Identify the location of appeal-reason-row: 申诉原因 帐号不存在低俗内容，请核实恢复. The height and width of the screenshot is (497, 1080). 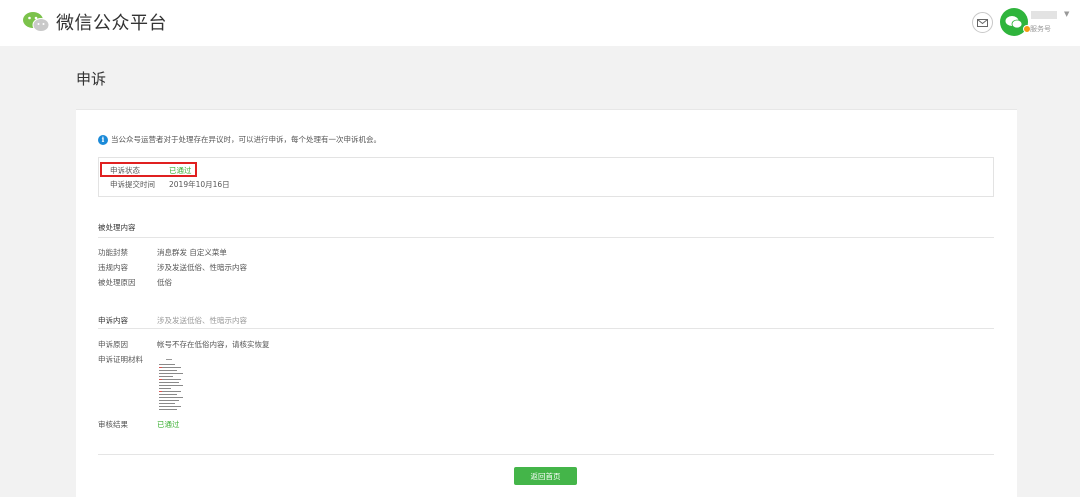
(184, 344).